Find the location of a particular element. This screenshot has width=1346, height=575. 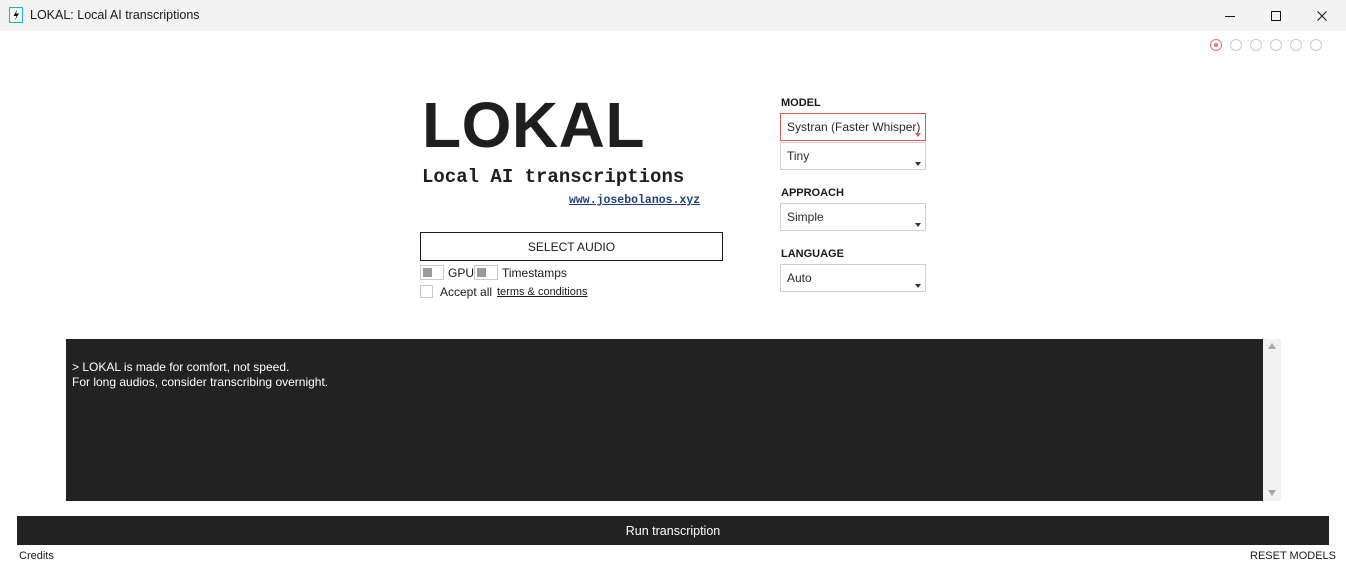

scroll-down-icon is located at coordinates (1272, 493).